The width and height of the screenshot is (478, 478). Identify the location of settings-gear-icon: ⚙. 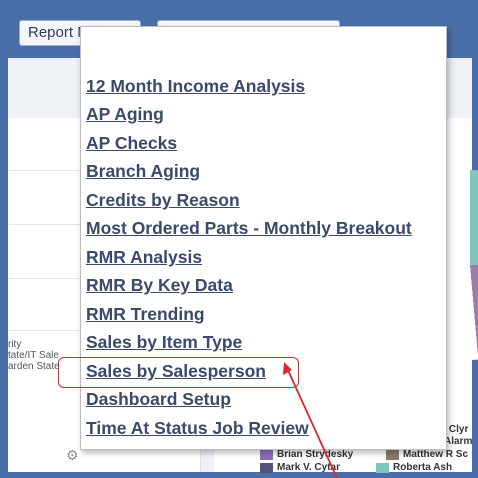
(72, 455).